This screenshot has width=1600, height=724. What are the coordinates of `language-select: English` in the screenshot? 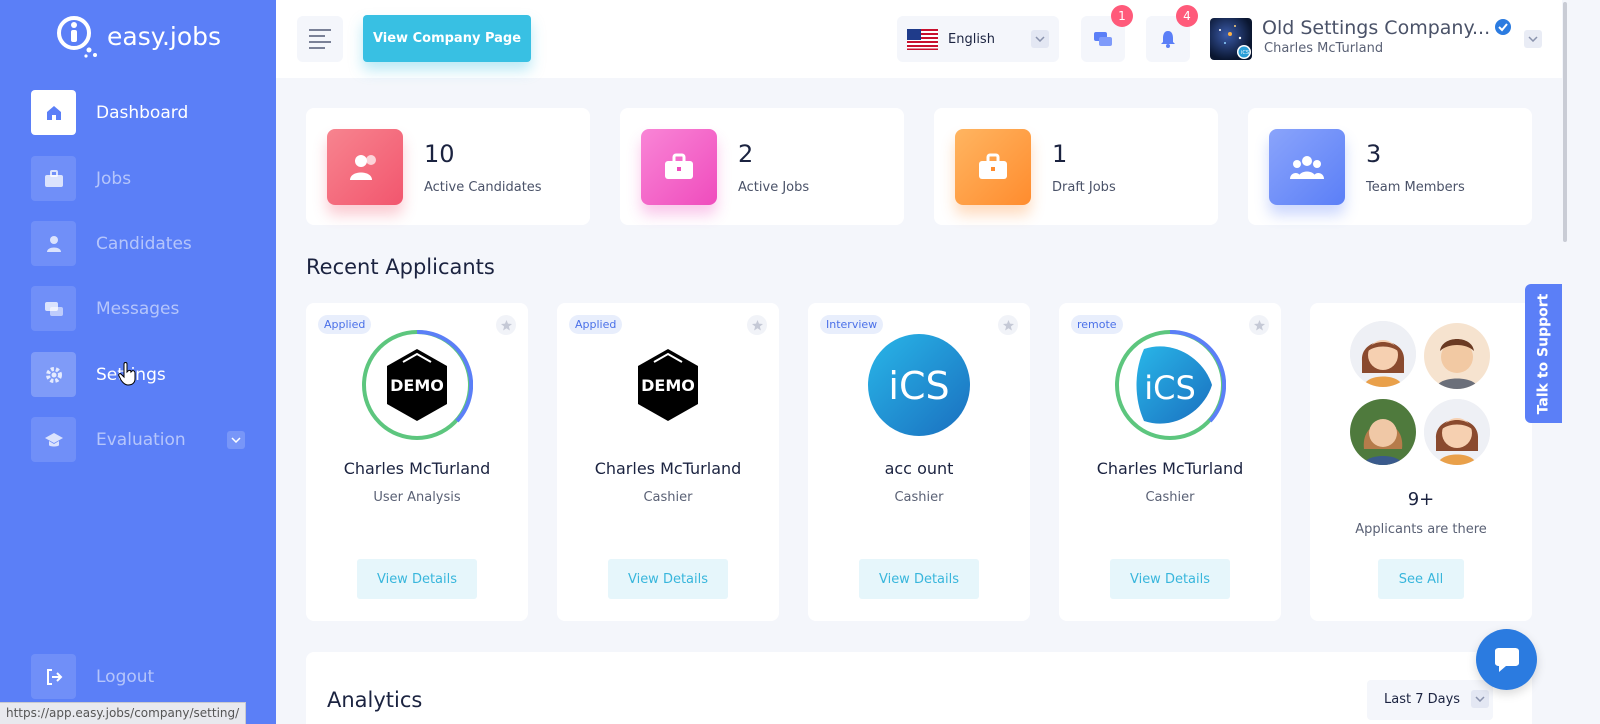 It's located at (978, 39).